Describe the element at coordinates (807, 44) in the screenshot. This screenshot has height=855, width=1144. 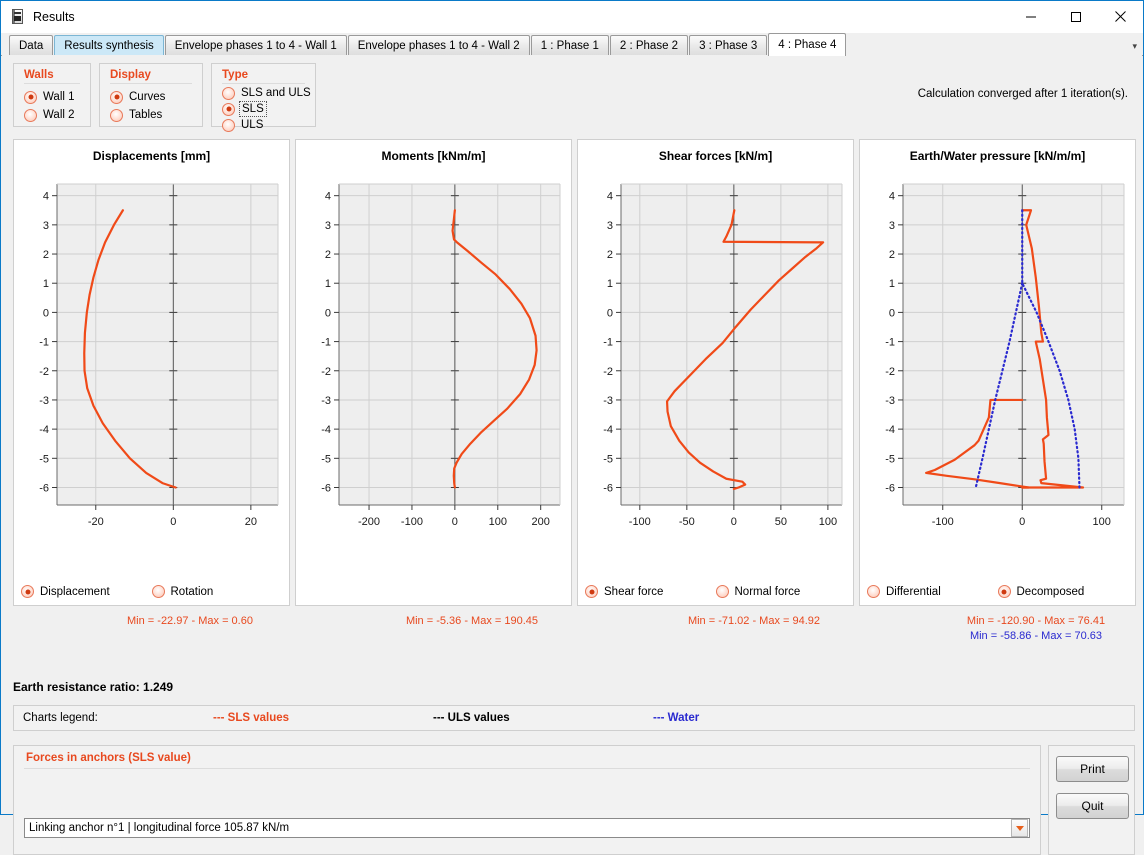
I see `tab-phase-4: 4 : Phase 4` at that location.